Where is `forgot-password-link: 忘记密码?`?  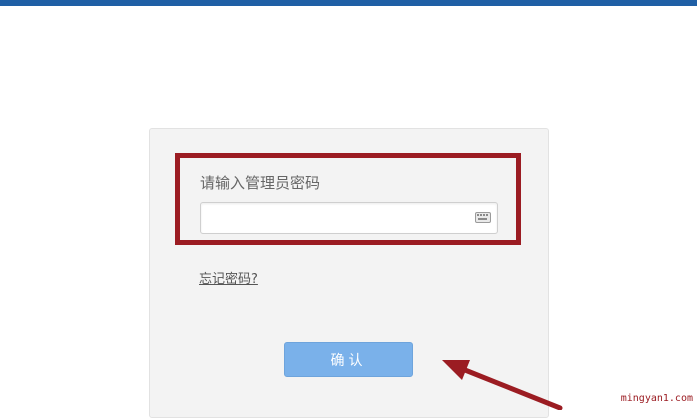
forgot-password-link: 忘记密码? is located at coordinates (228, 277).